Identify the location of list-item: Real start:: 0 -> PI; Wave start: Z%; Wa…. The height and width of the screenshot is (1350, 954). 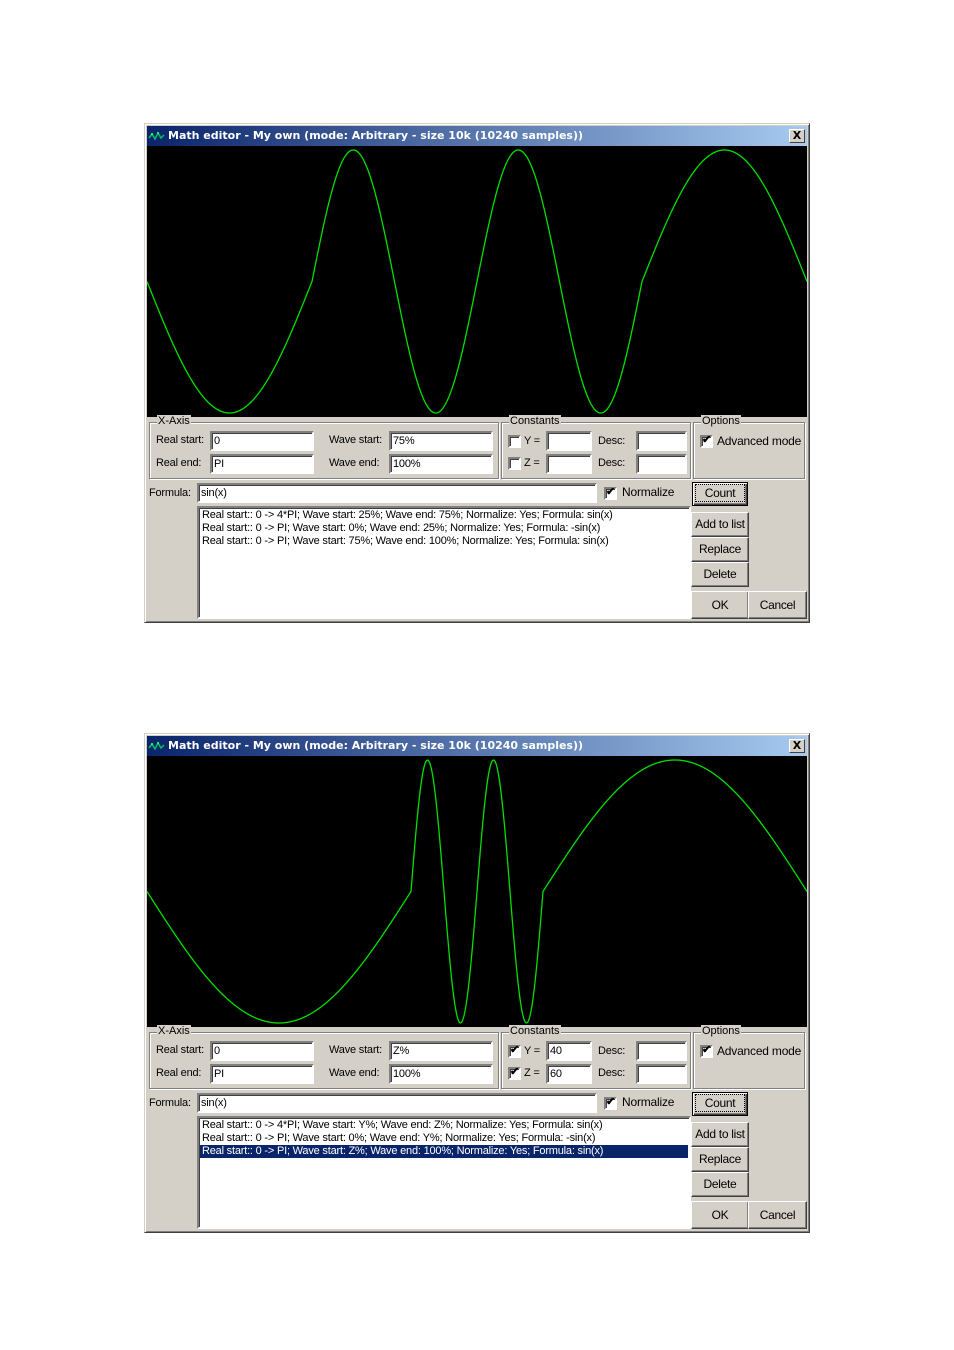
(444, 1151).